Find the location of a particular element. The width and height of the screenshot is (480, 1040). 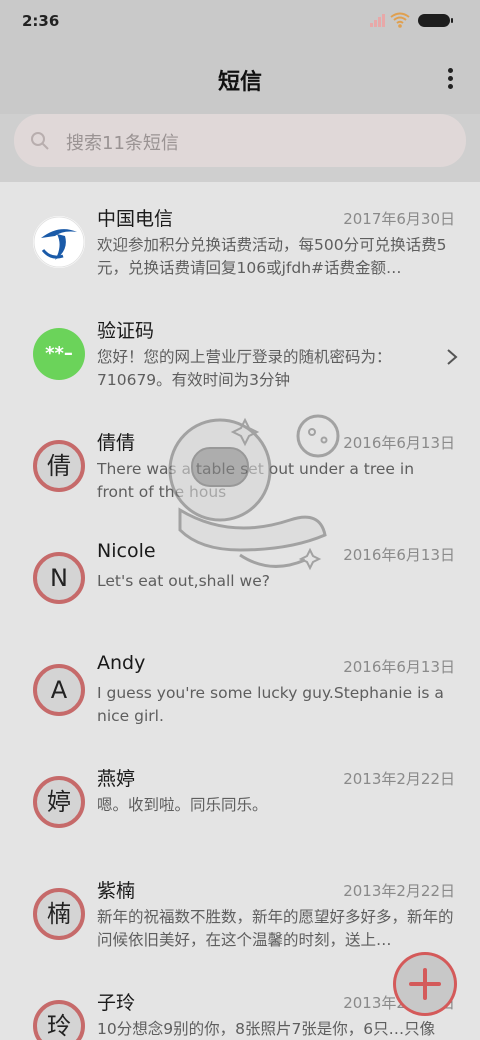

battery-icon is located at coordinates (435, 20).